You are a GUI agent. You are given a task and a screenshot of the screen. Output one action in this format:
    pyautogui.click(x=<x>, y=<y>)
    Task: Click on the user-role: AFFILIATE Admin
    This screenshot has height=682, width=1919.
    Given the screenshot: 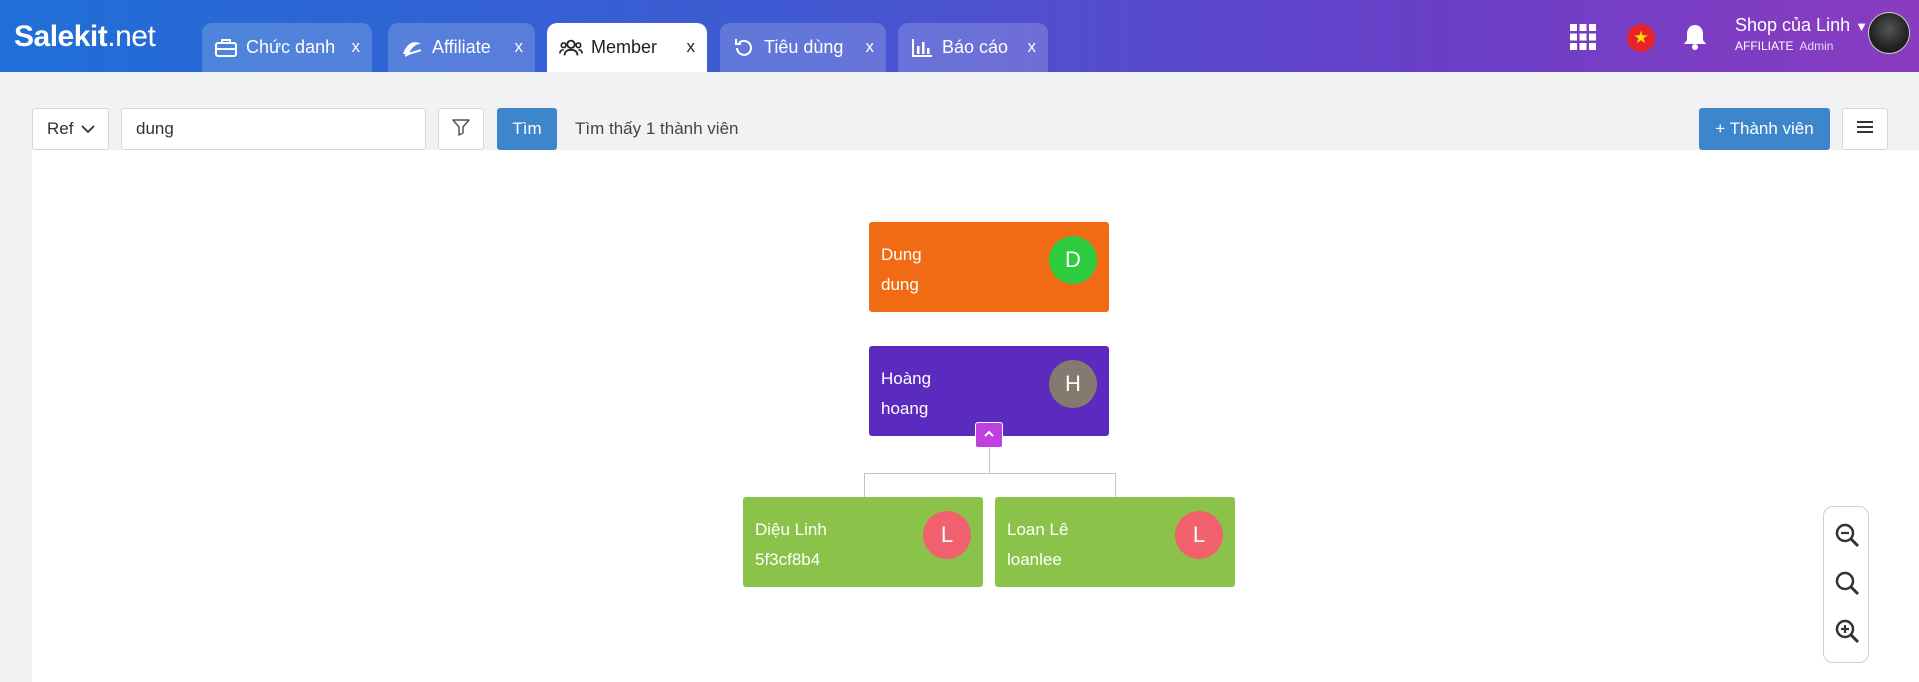 What is the action you would take?
    pyautogui.click(x=1784, y=46)
    